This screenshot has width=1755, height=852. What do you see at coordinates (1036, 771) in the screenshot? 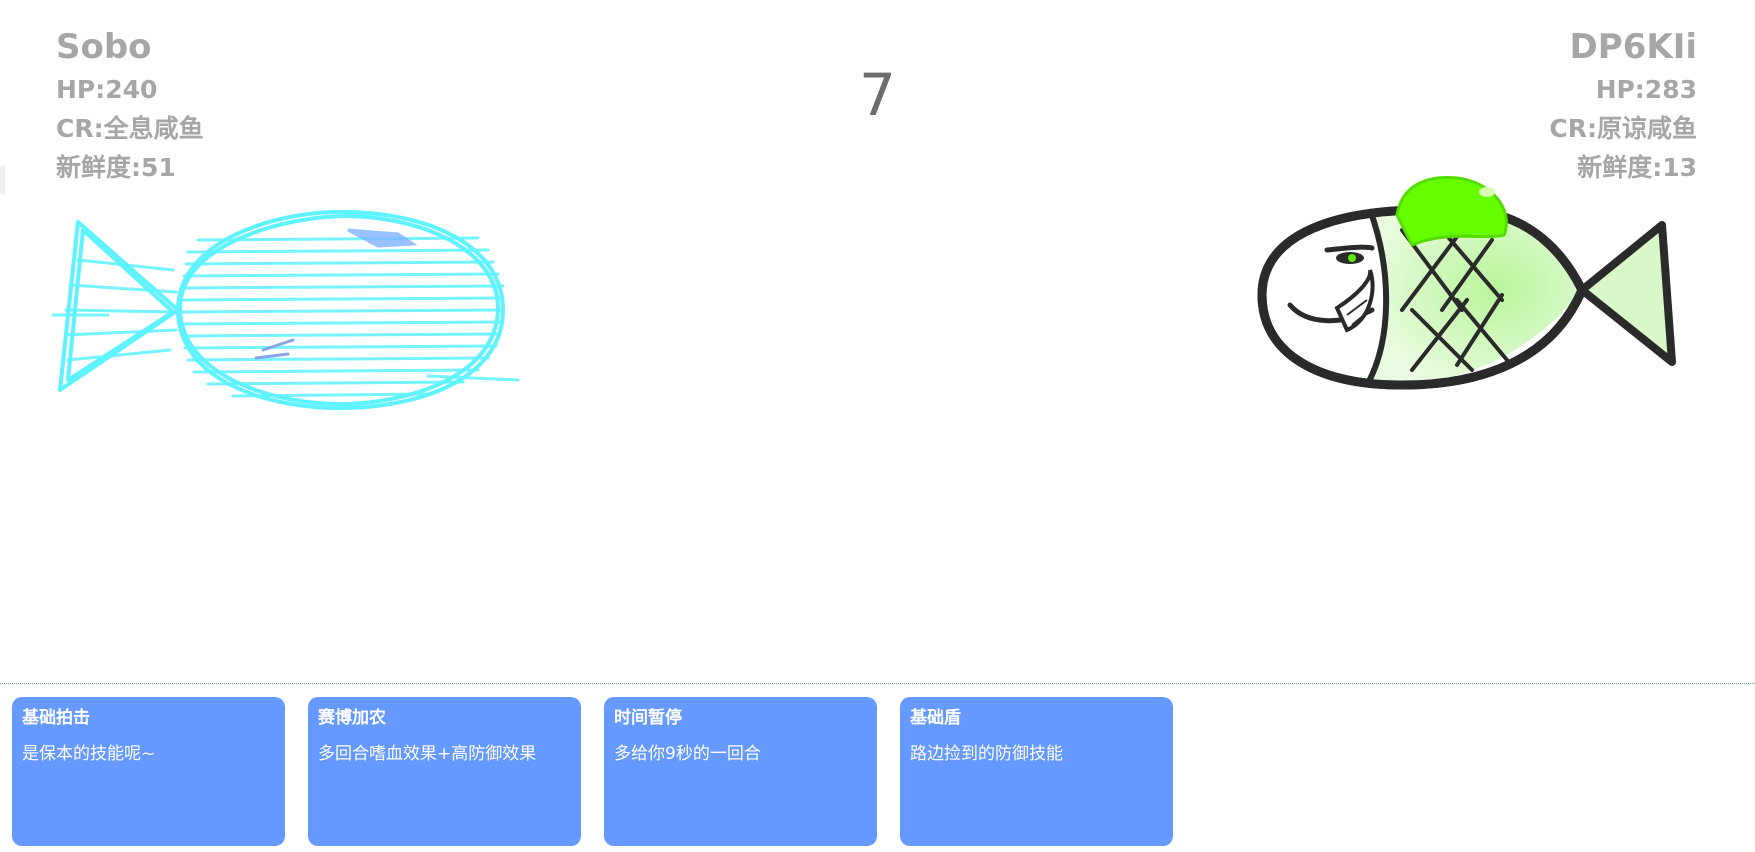
I see `skill-card-basic-shield: 基础盾 路边捡到的防御技能` at bounding box center [1036, 771].